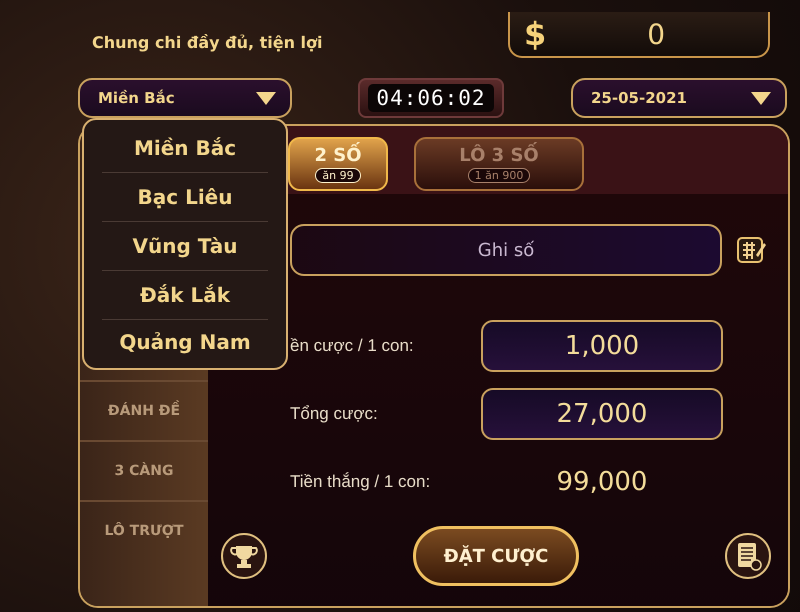 The image size is (800, 612). Describe the element at coordinates (361, 482) in the screenshot. I see `row-label: Tiền thắng / 1 con:` at that location.